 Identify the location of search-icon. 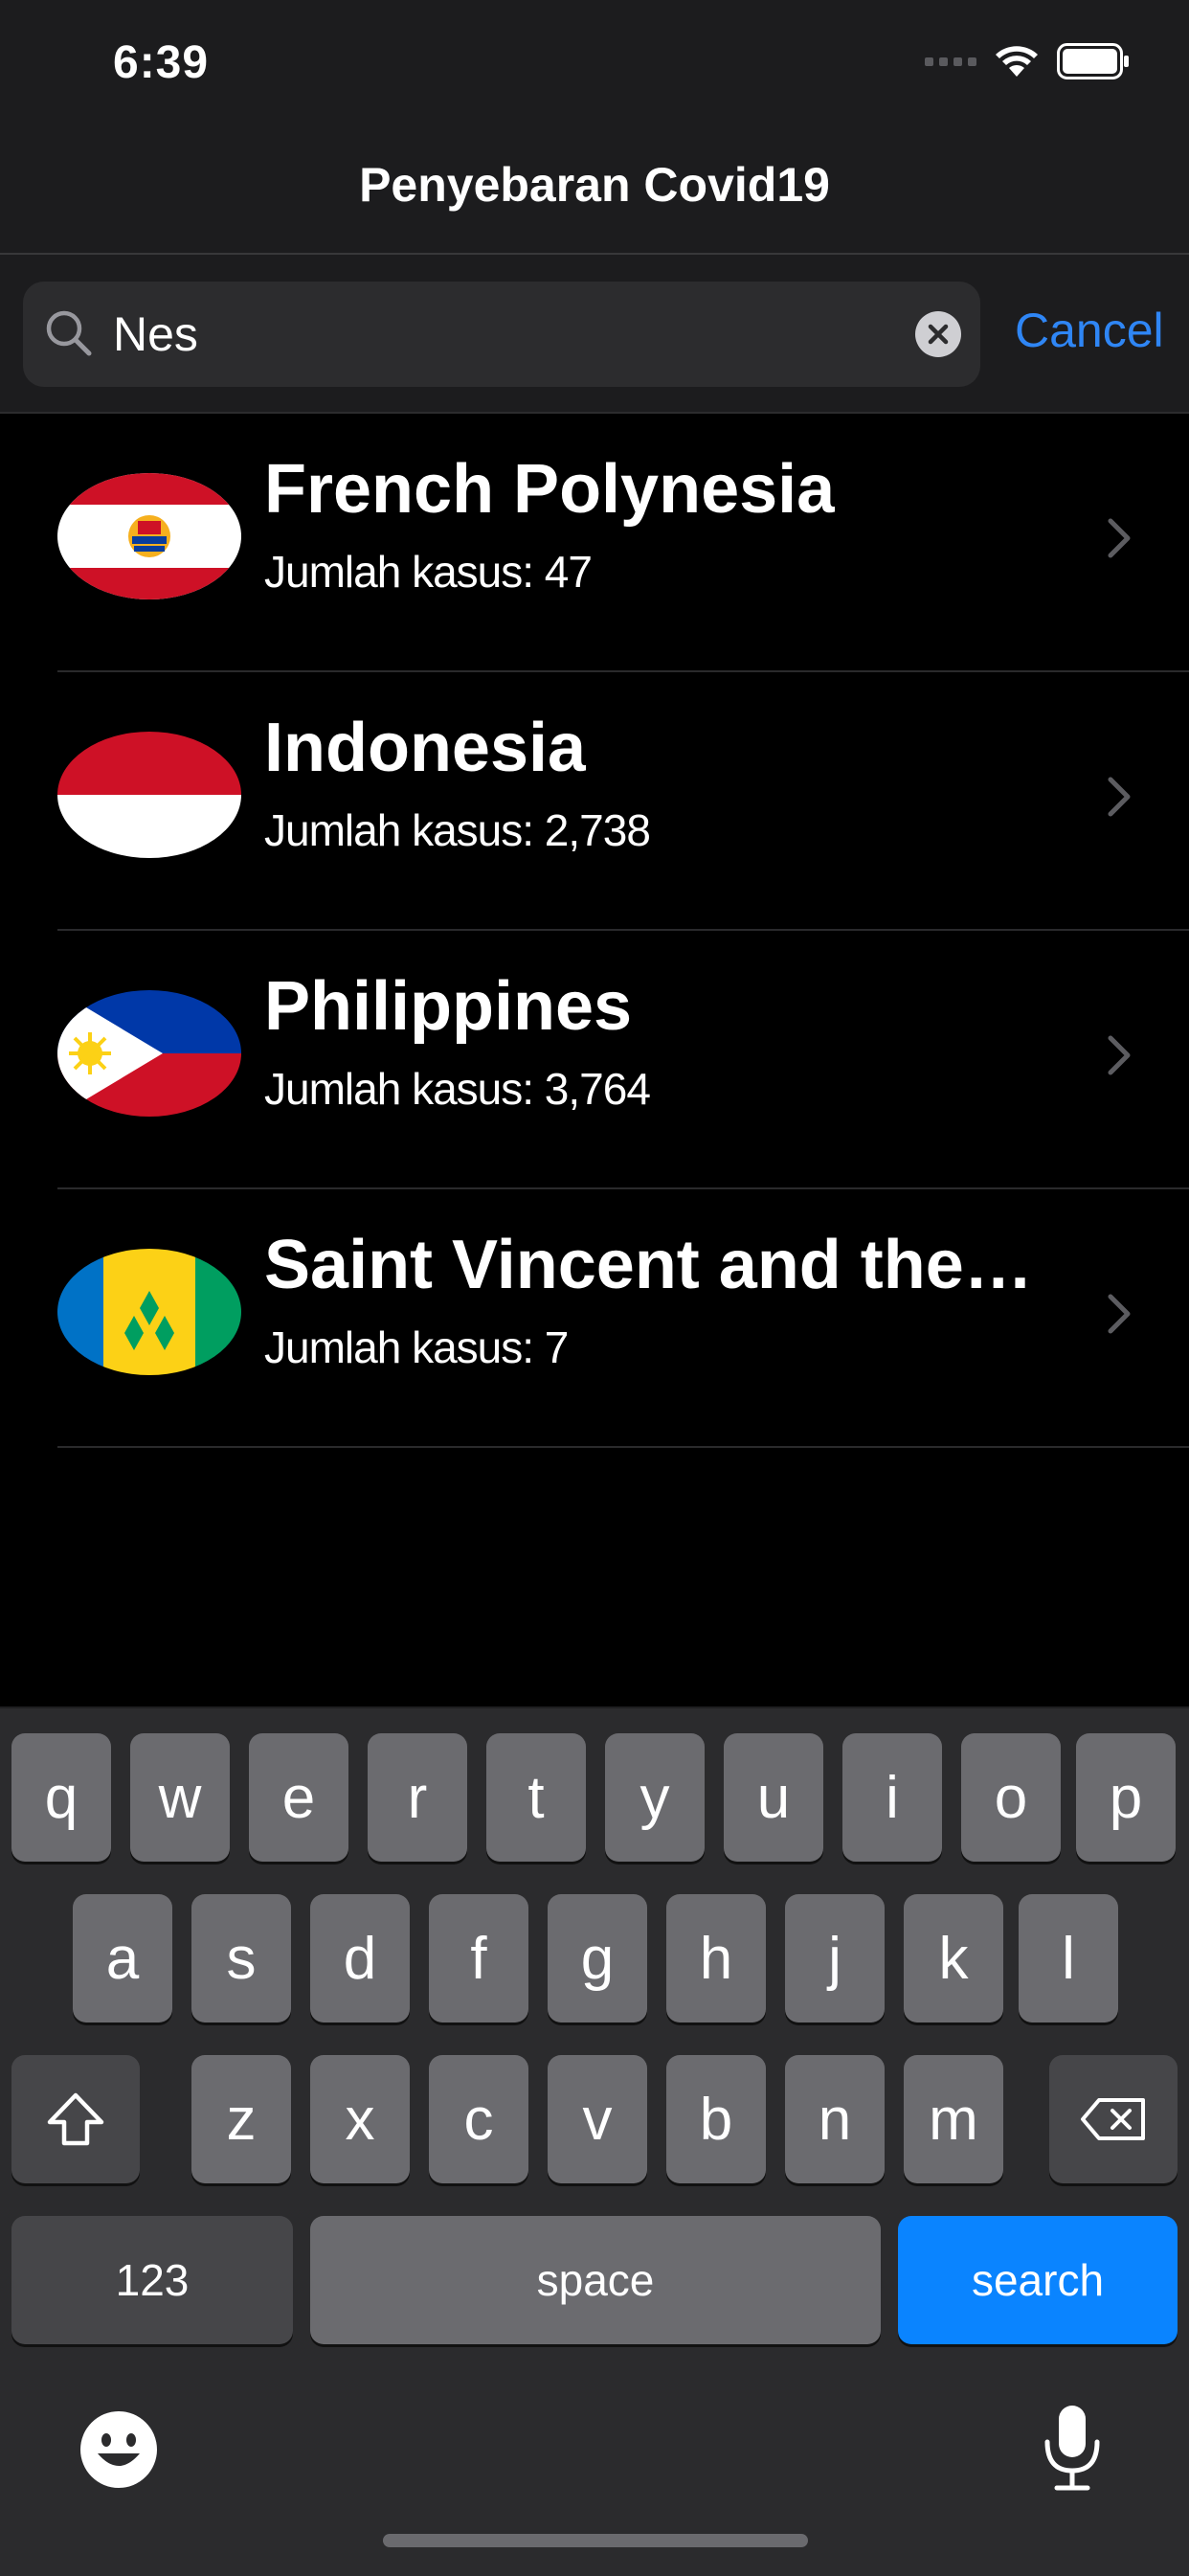
(69, 333).